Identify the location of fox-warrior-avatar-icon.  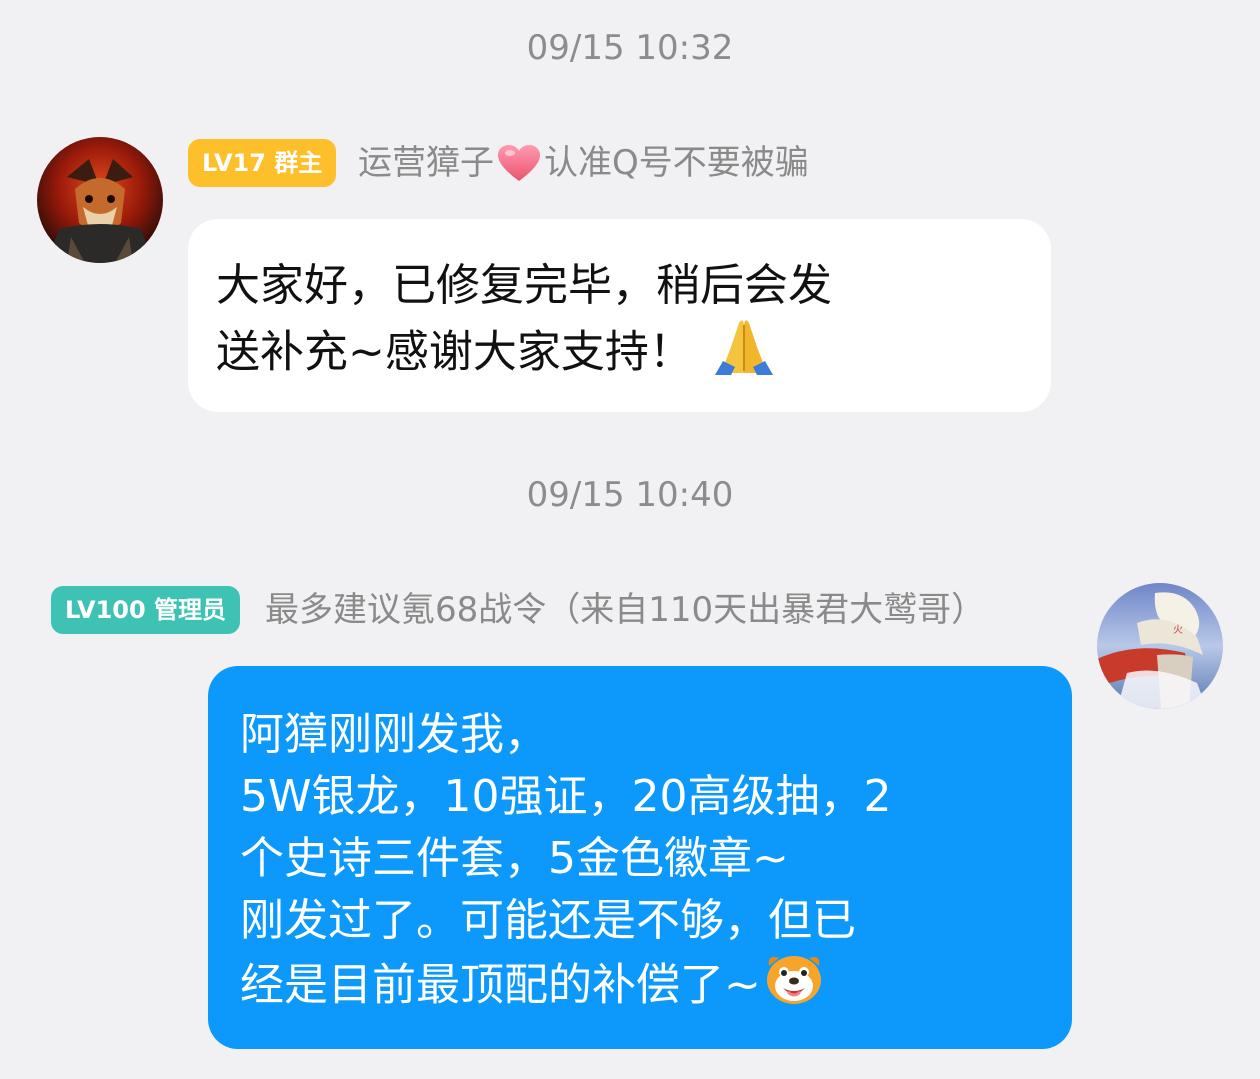
(100, 200).